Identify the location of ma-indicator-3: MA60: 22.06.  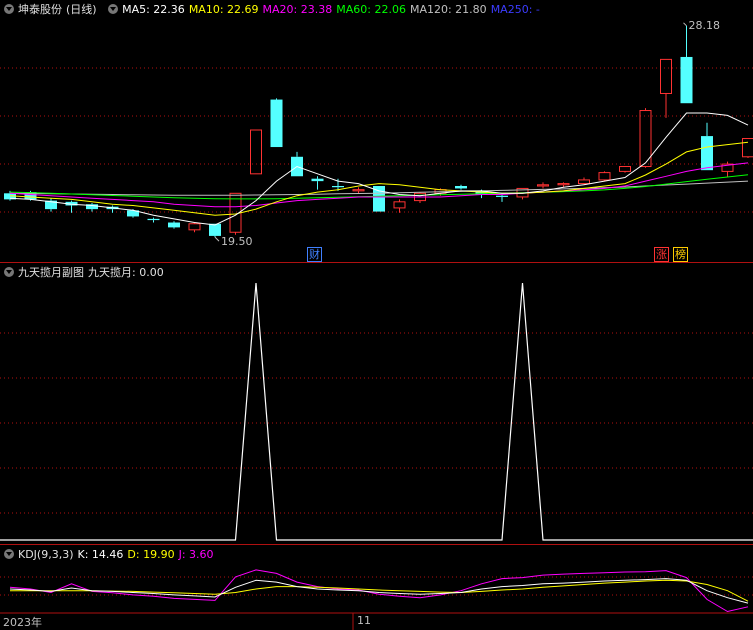
(371, 9).